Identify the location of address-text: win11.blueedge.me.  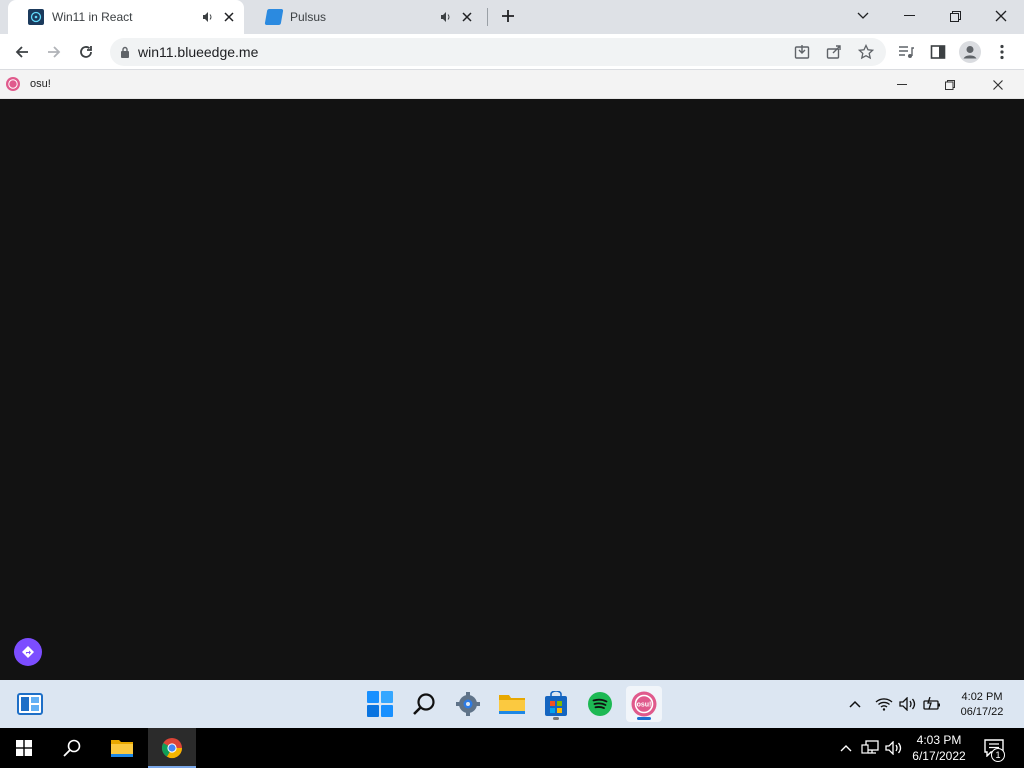
(198, 52).